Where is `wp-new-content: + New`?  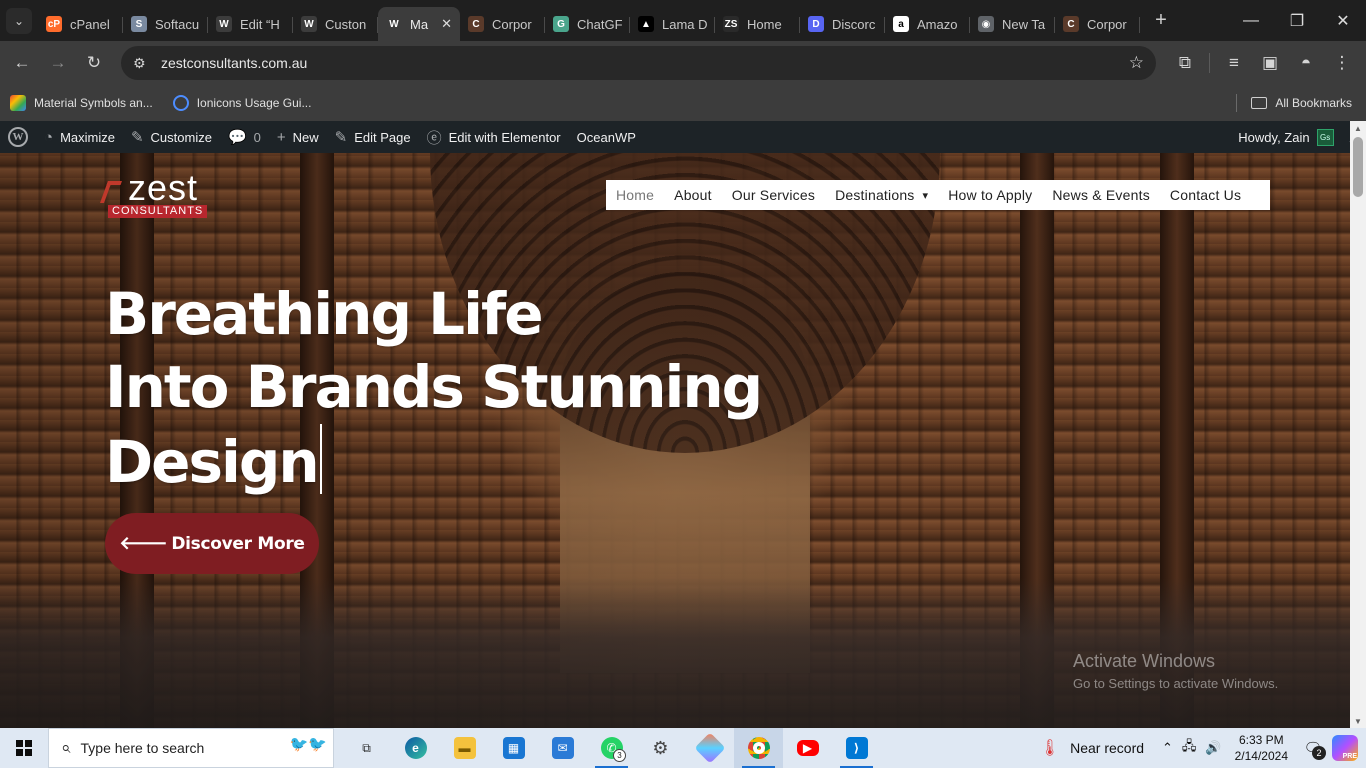
wp-new-content: + New is located at coordinates (298, 137).